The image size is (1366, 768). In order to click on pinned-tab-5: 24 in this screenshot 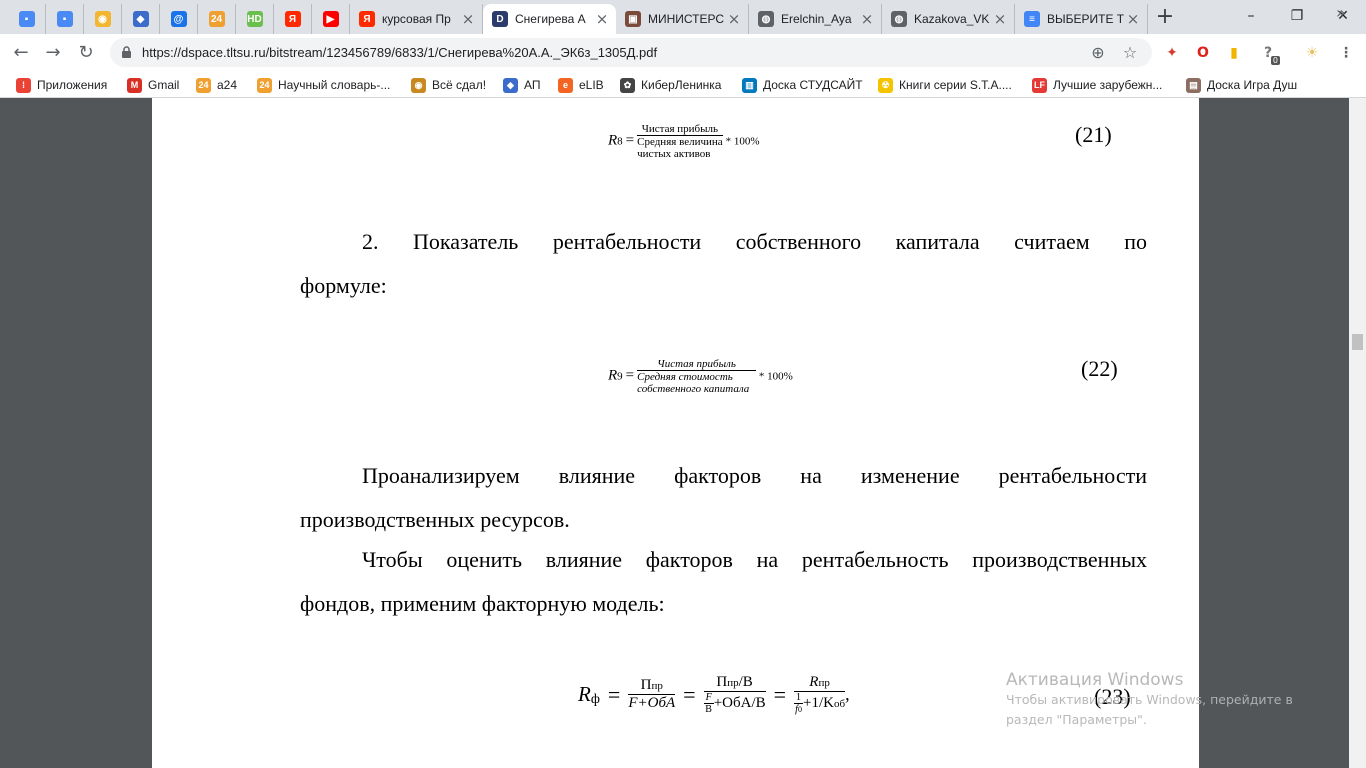, I will do `click(217, 19)`.